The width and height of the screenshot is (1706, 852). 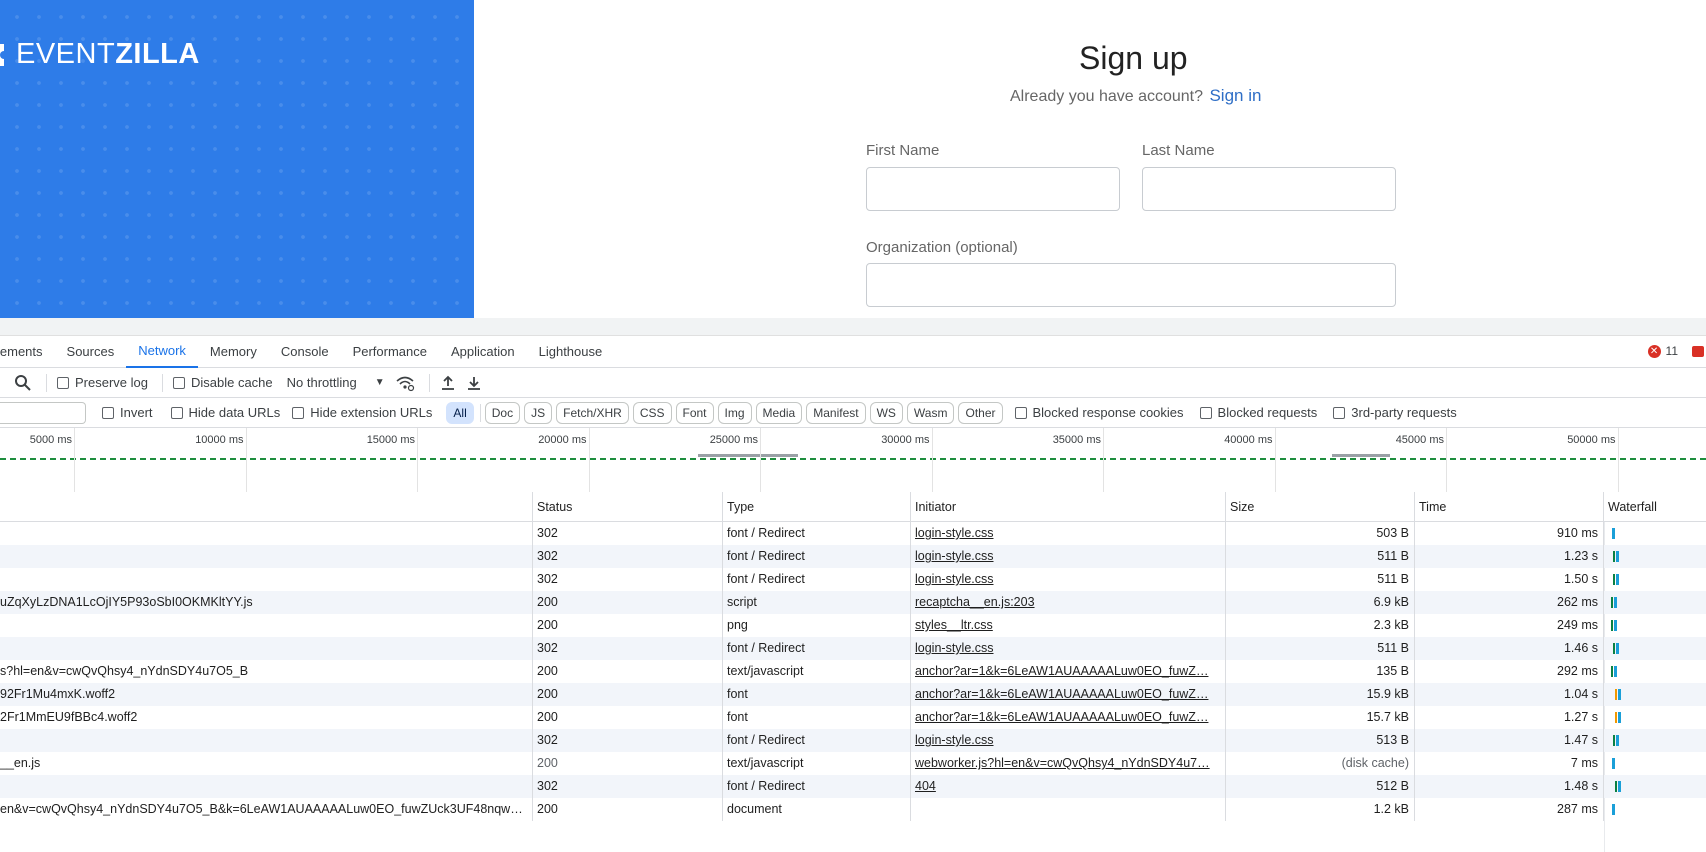 I want to click on disable-cache-checkbox: Disable cache, so click(x=222, y=382).